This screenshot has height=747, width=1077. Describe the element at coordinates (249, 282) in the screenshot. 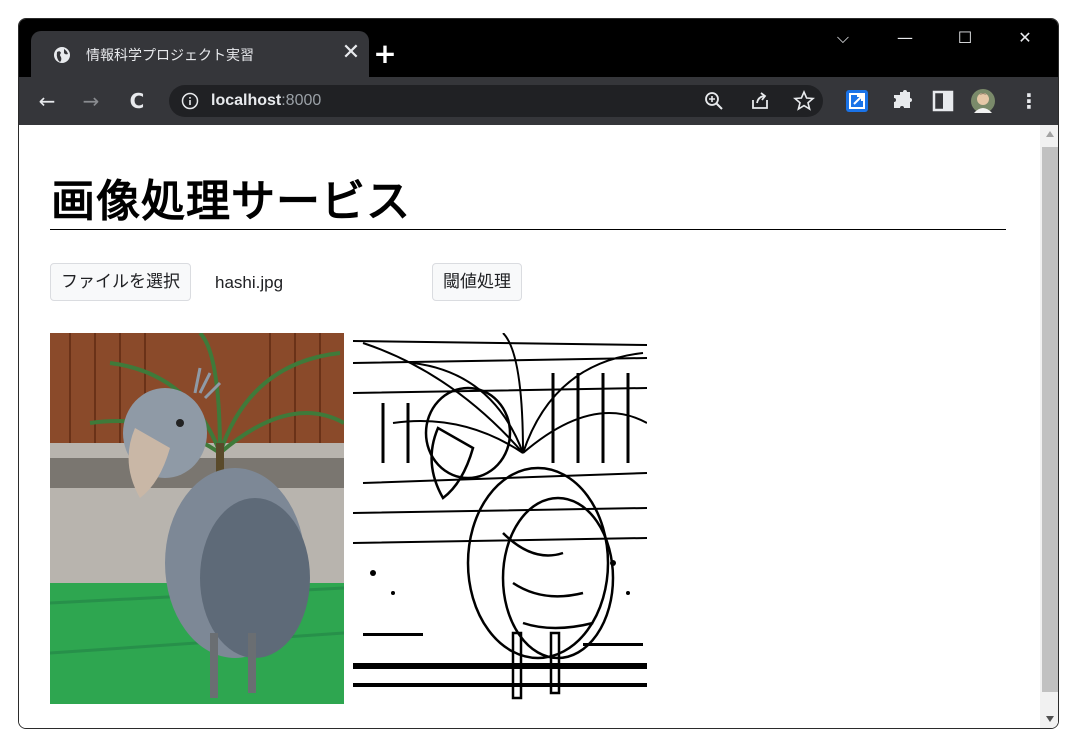

I see `selected-file-name: hashi.jpg` at that location.